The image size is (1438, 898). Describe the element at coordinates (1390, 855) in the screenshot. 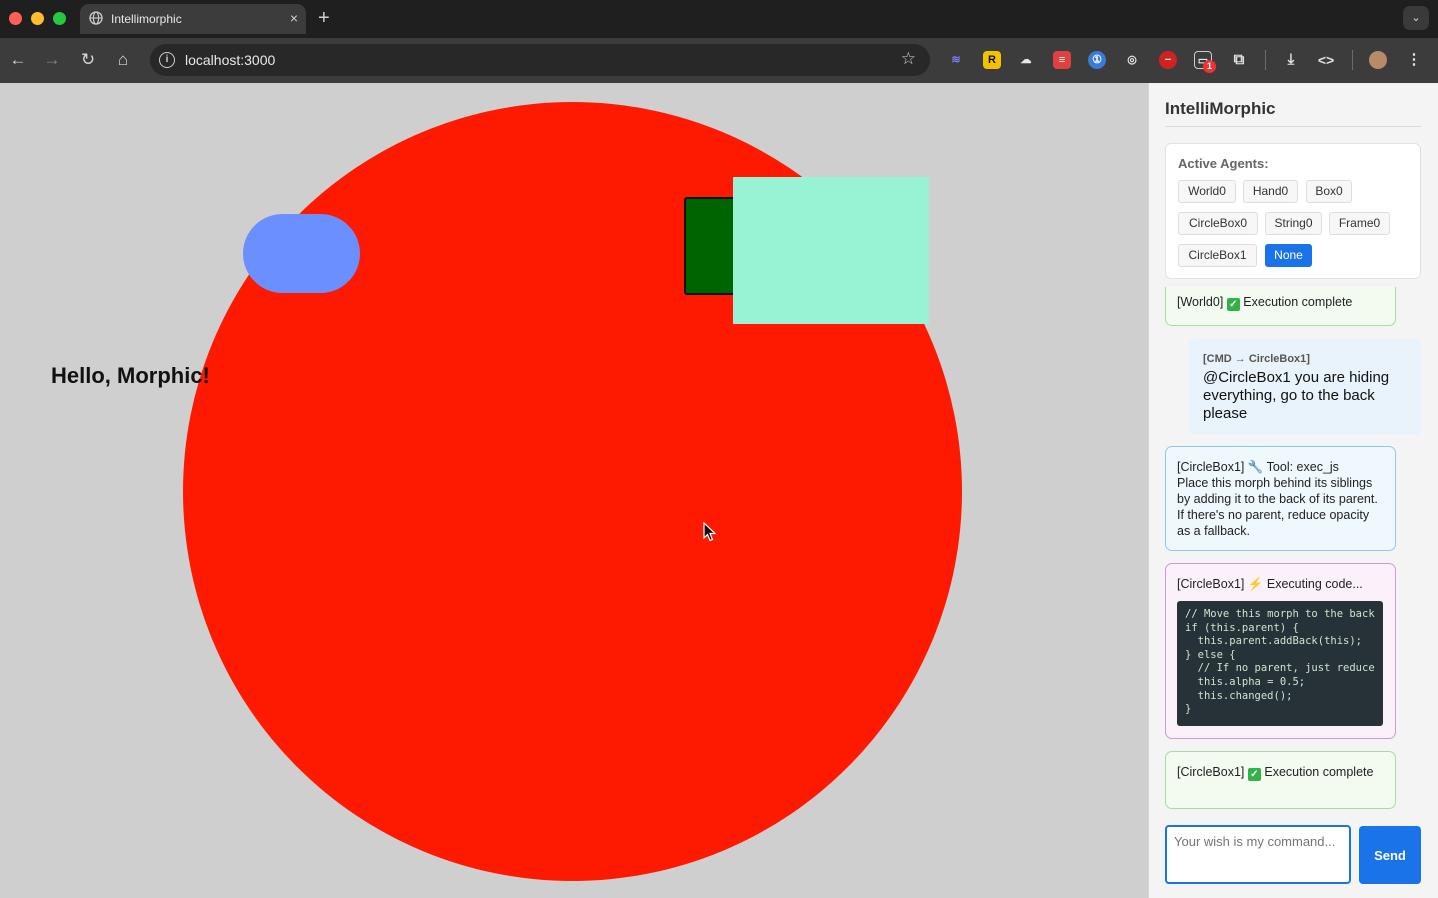

I see `send-button: Send` at that location.